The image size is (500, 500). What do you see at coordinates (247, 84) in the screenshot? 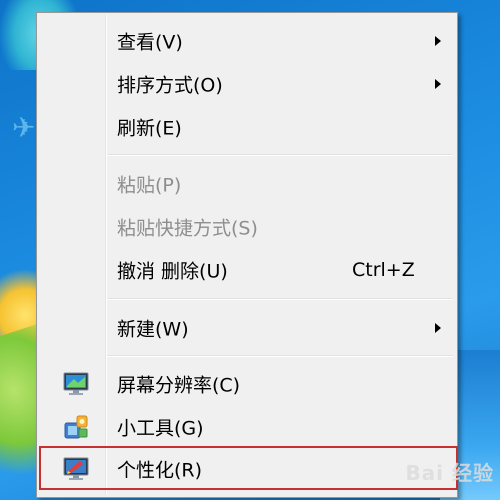
I see `menu-item-sort-by: 排序方式(O)` at bounding box center [247, 84].